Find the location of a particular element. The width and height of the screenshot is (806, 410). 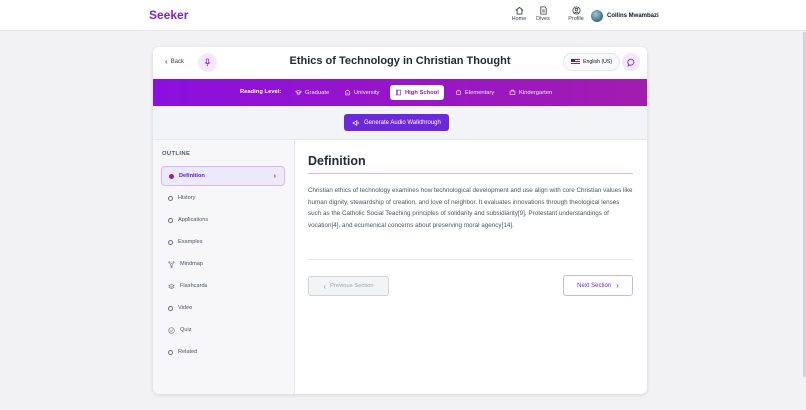

avatar is located at coordinates (597, 15).